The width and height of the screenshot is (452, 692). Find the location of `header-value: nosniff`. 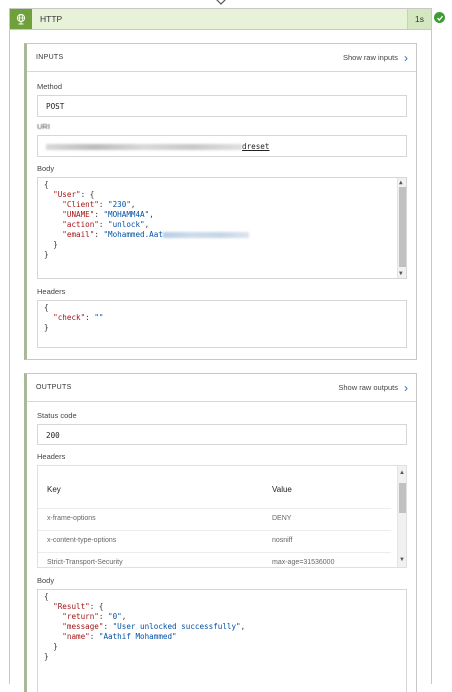

header-value: nosniff is located at coordinates (282, 540).